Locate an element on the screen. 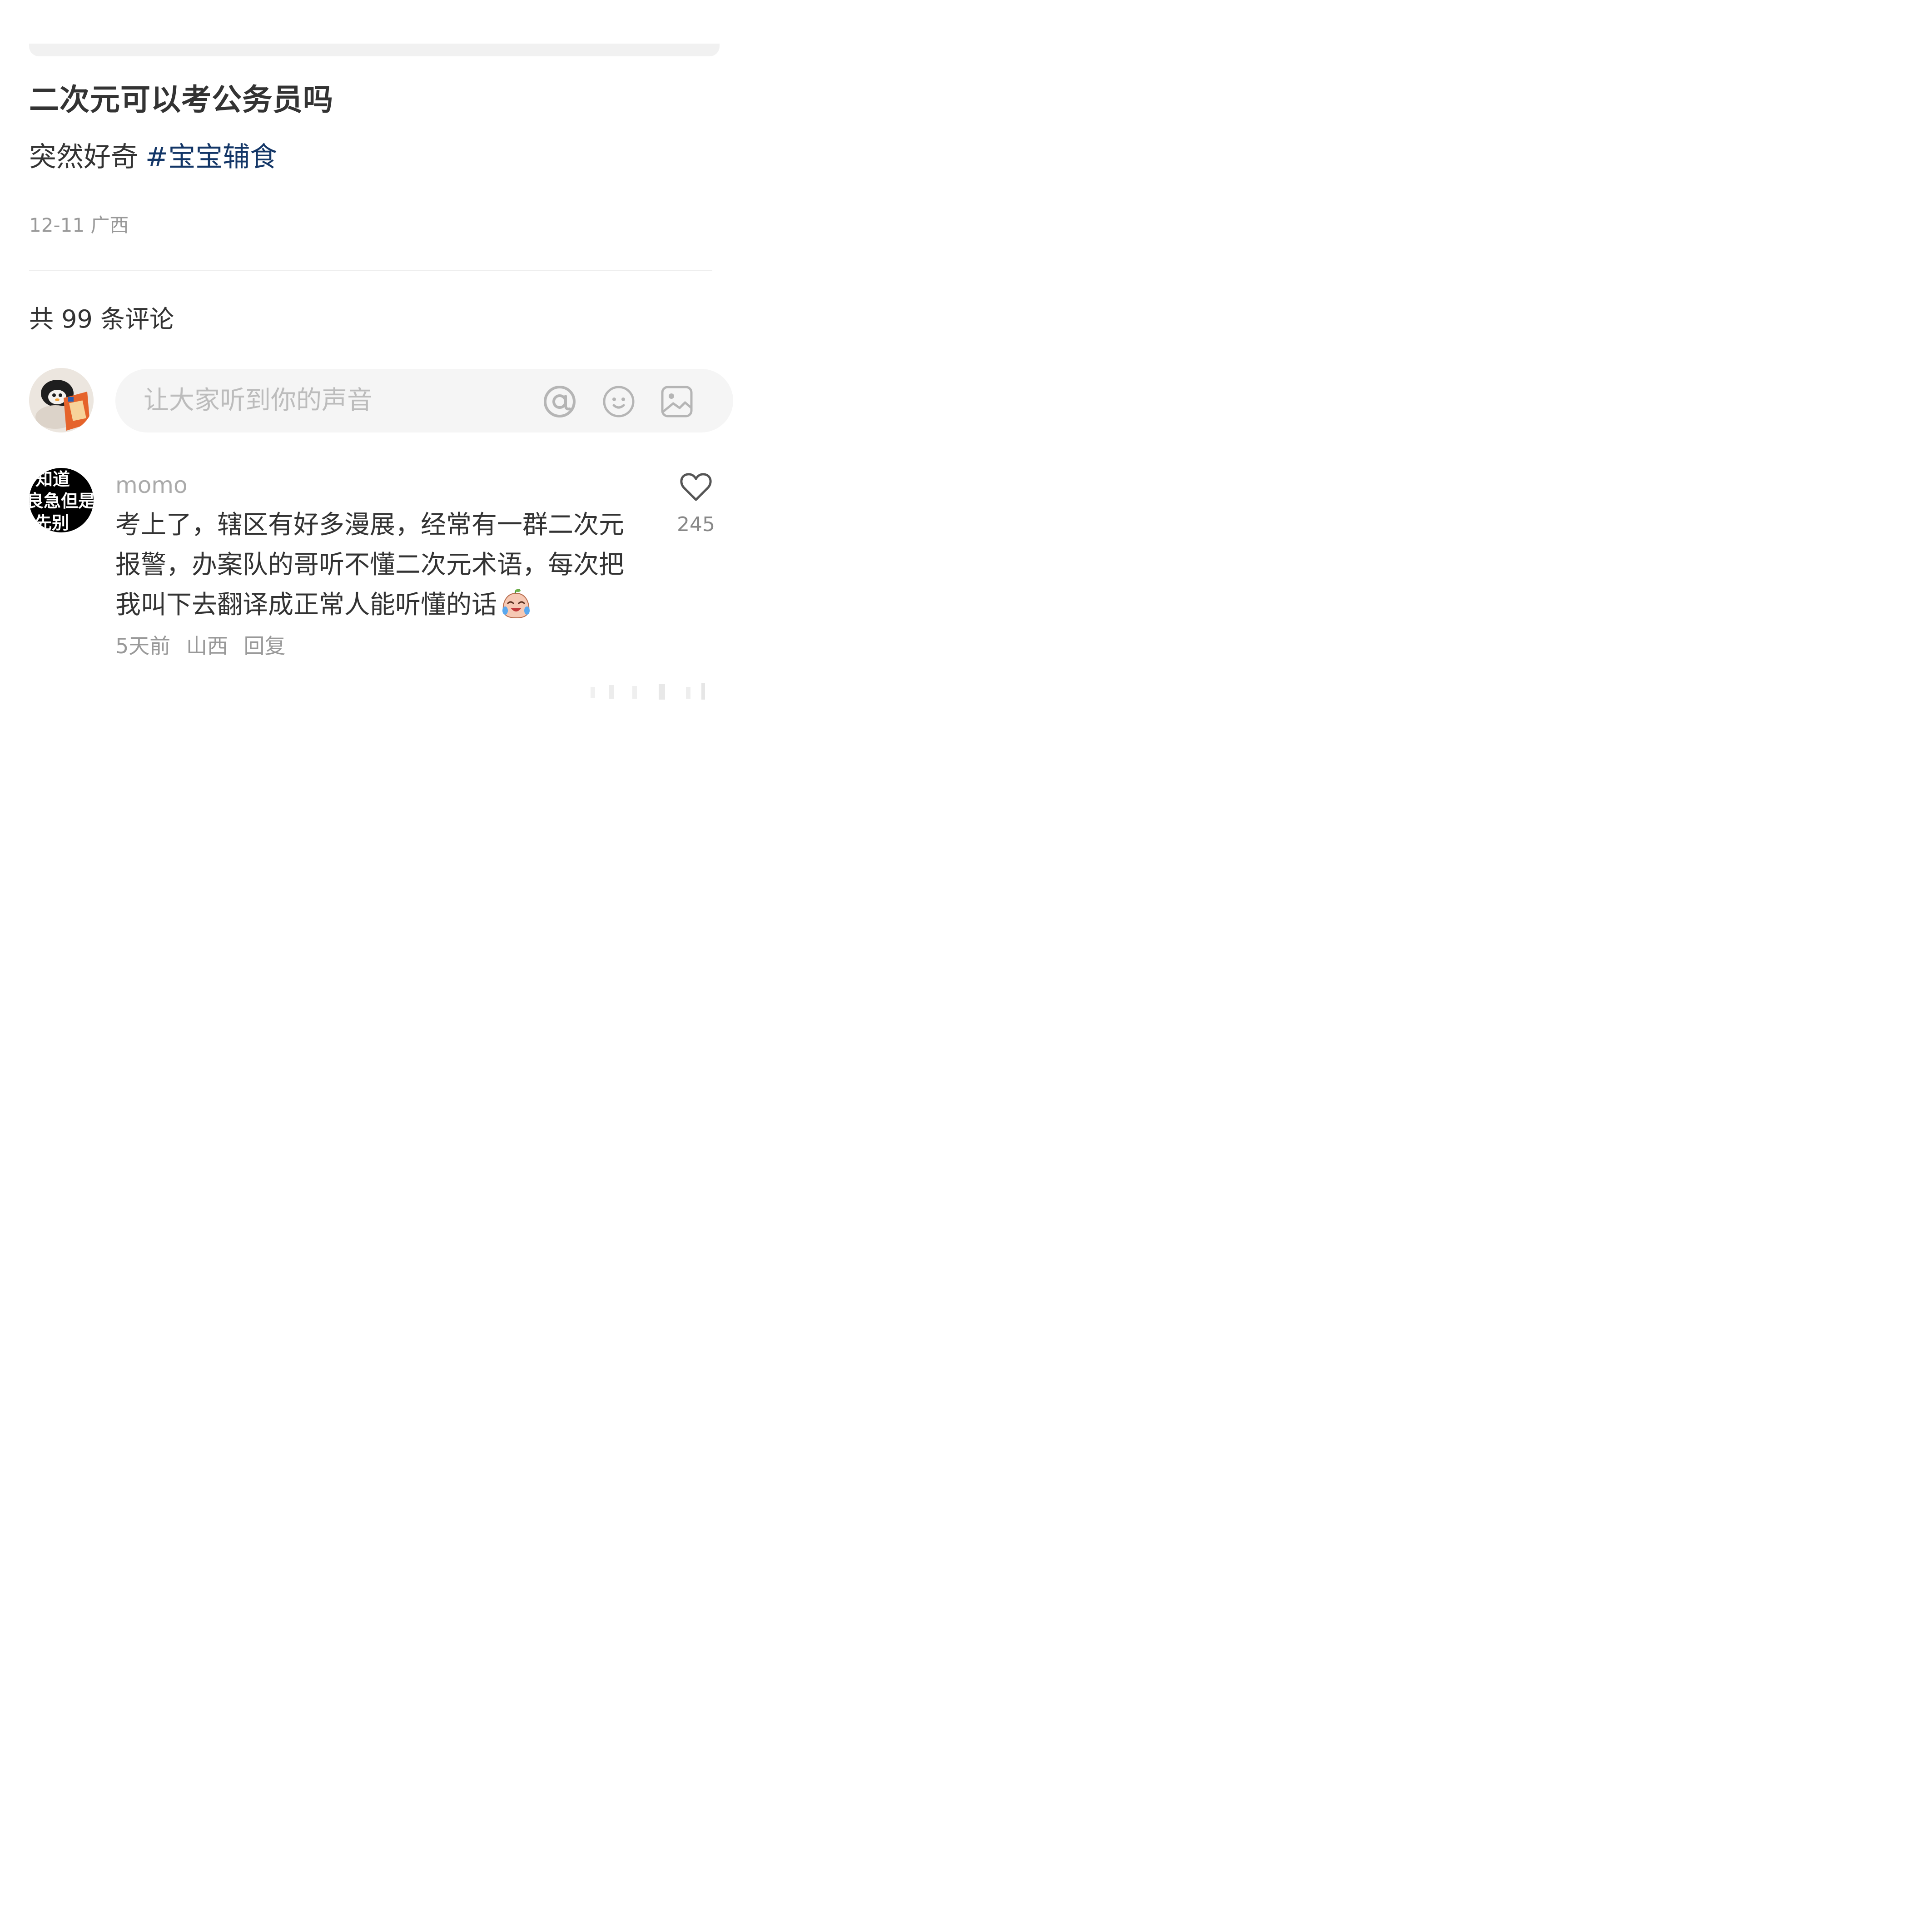 This screenshot has width=1932, height=1918. comment-line-3: 我叫下去翻译成正常人能听懂的话 is located at coordinates (306, 605).